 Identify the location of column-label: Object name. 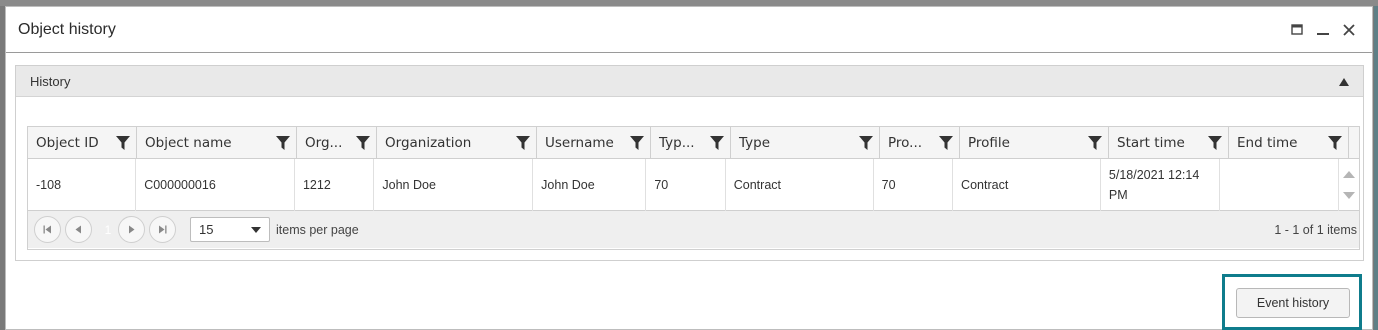
(188, 143).